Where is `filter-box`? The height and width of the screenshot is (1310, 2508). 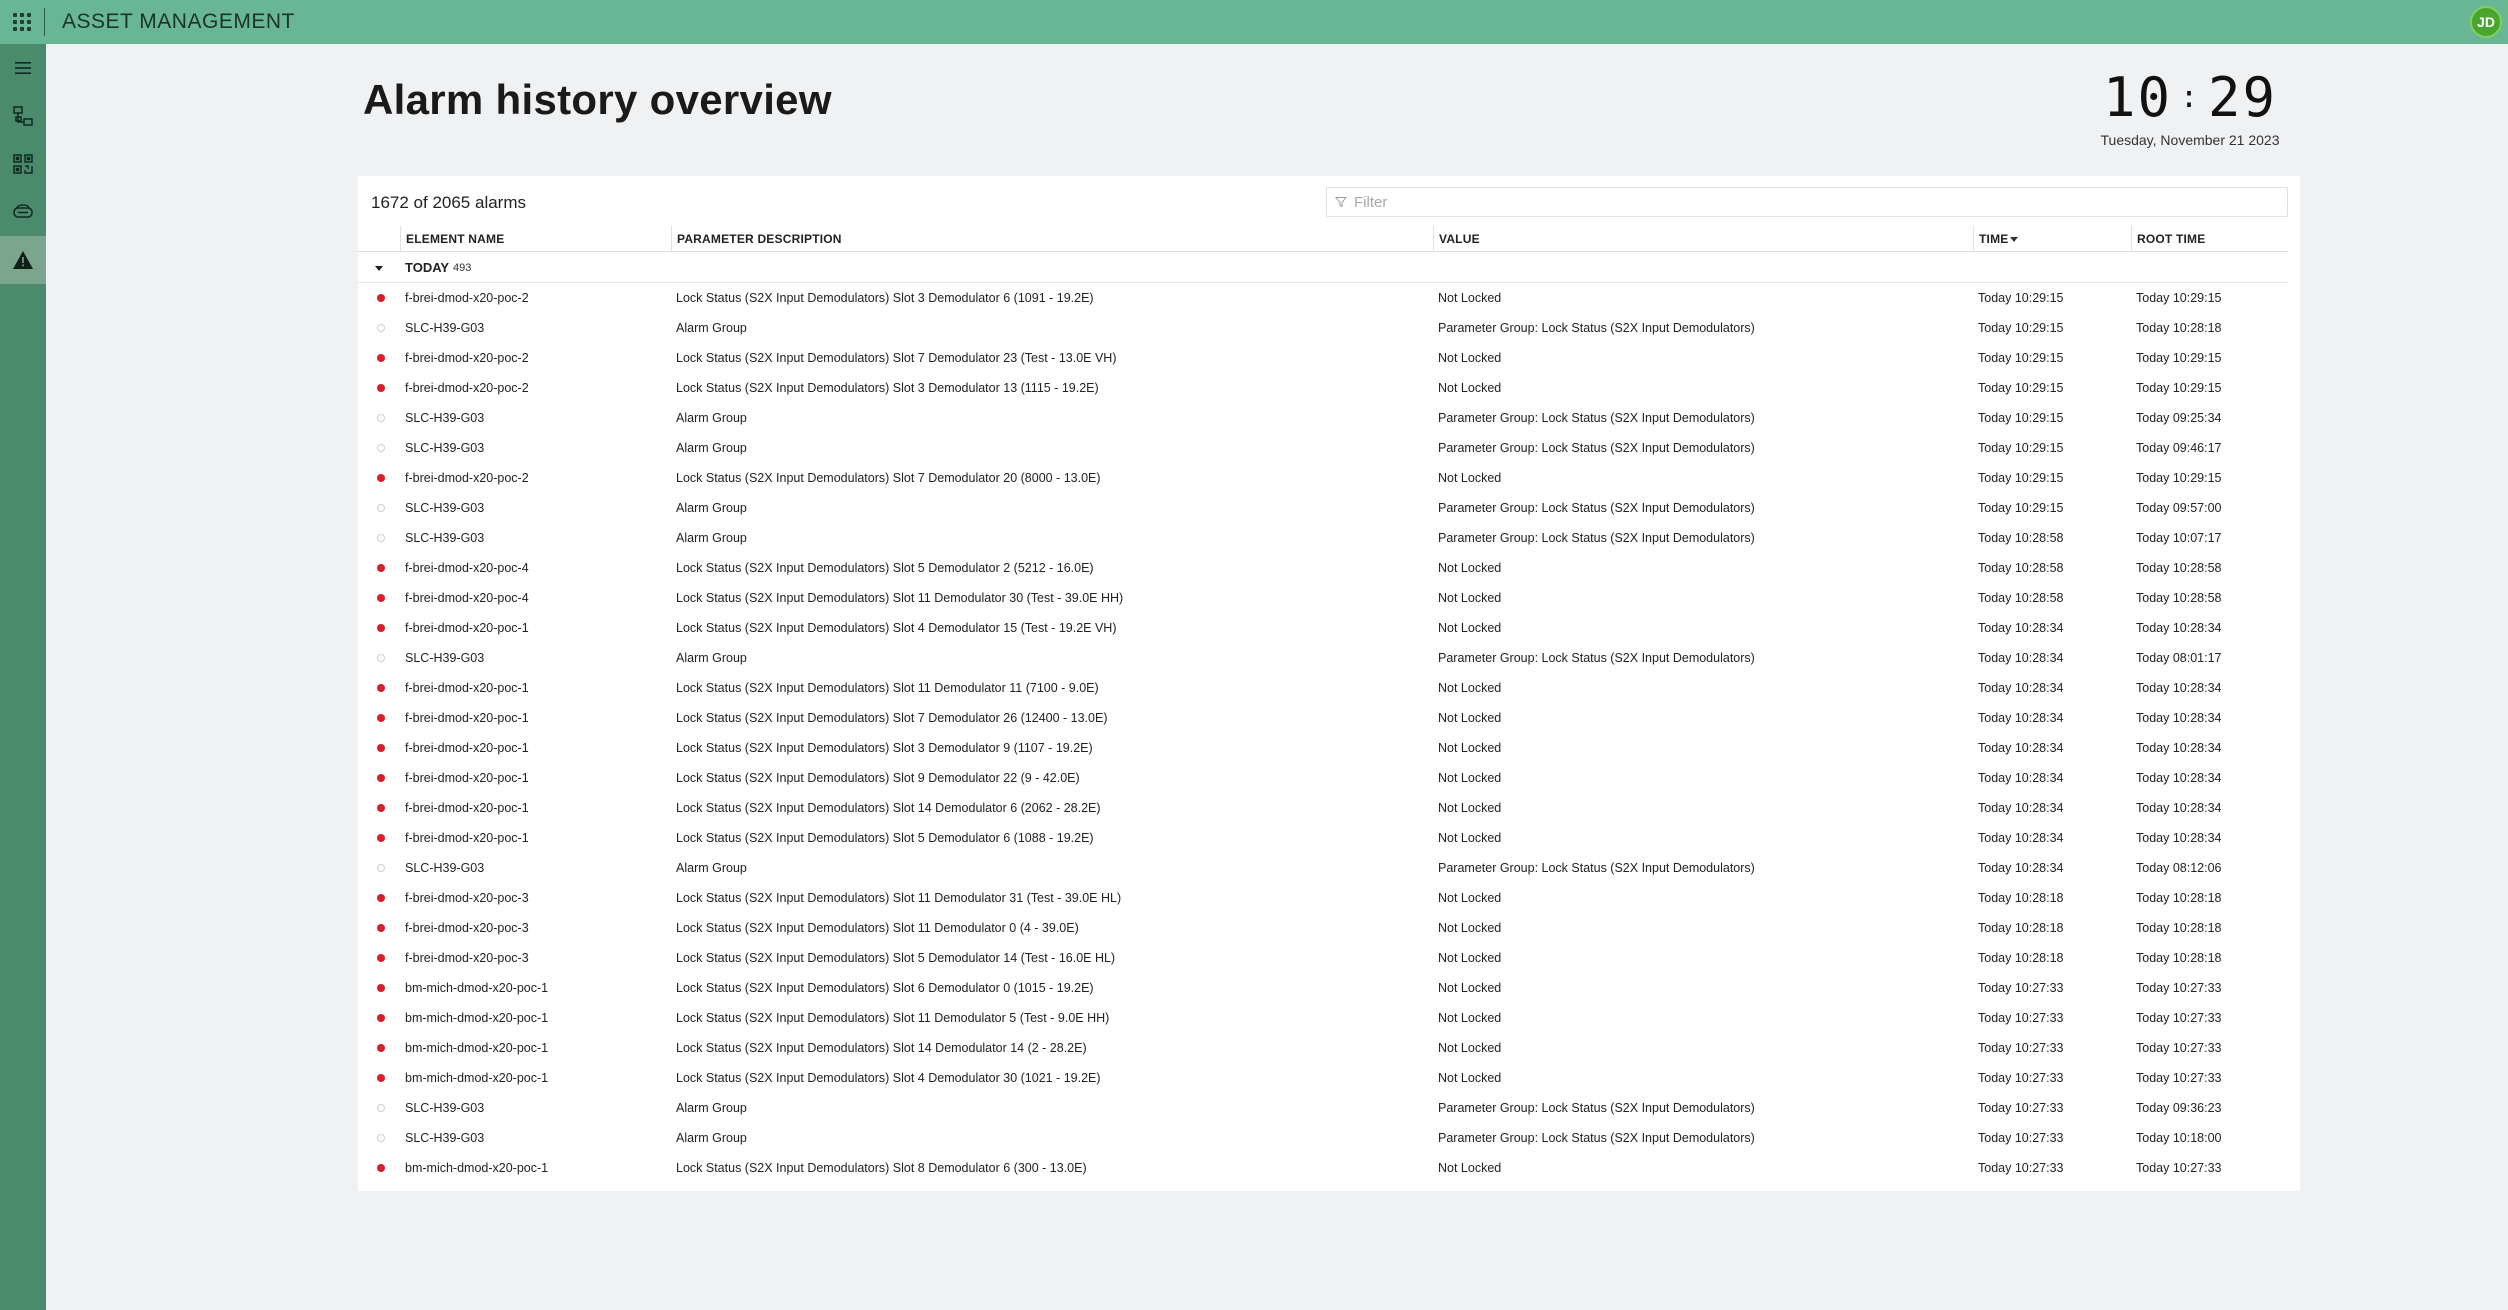 filter-box is located at coordinates (1807, 202).